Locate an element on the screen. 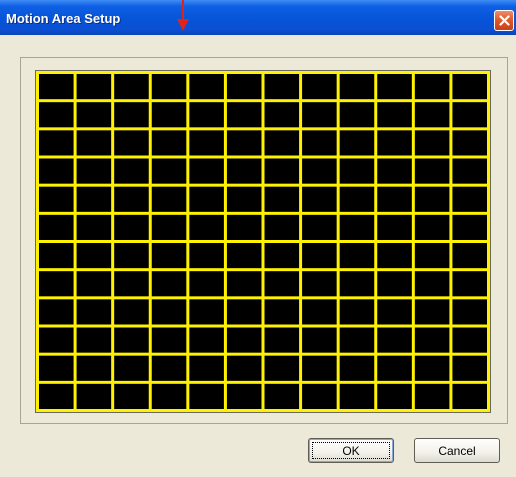 This screenshot has height=477, width=516. cancel-button: Cancel is located at coordinates (457, 450).